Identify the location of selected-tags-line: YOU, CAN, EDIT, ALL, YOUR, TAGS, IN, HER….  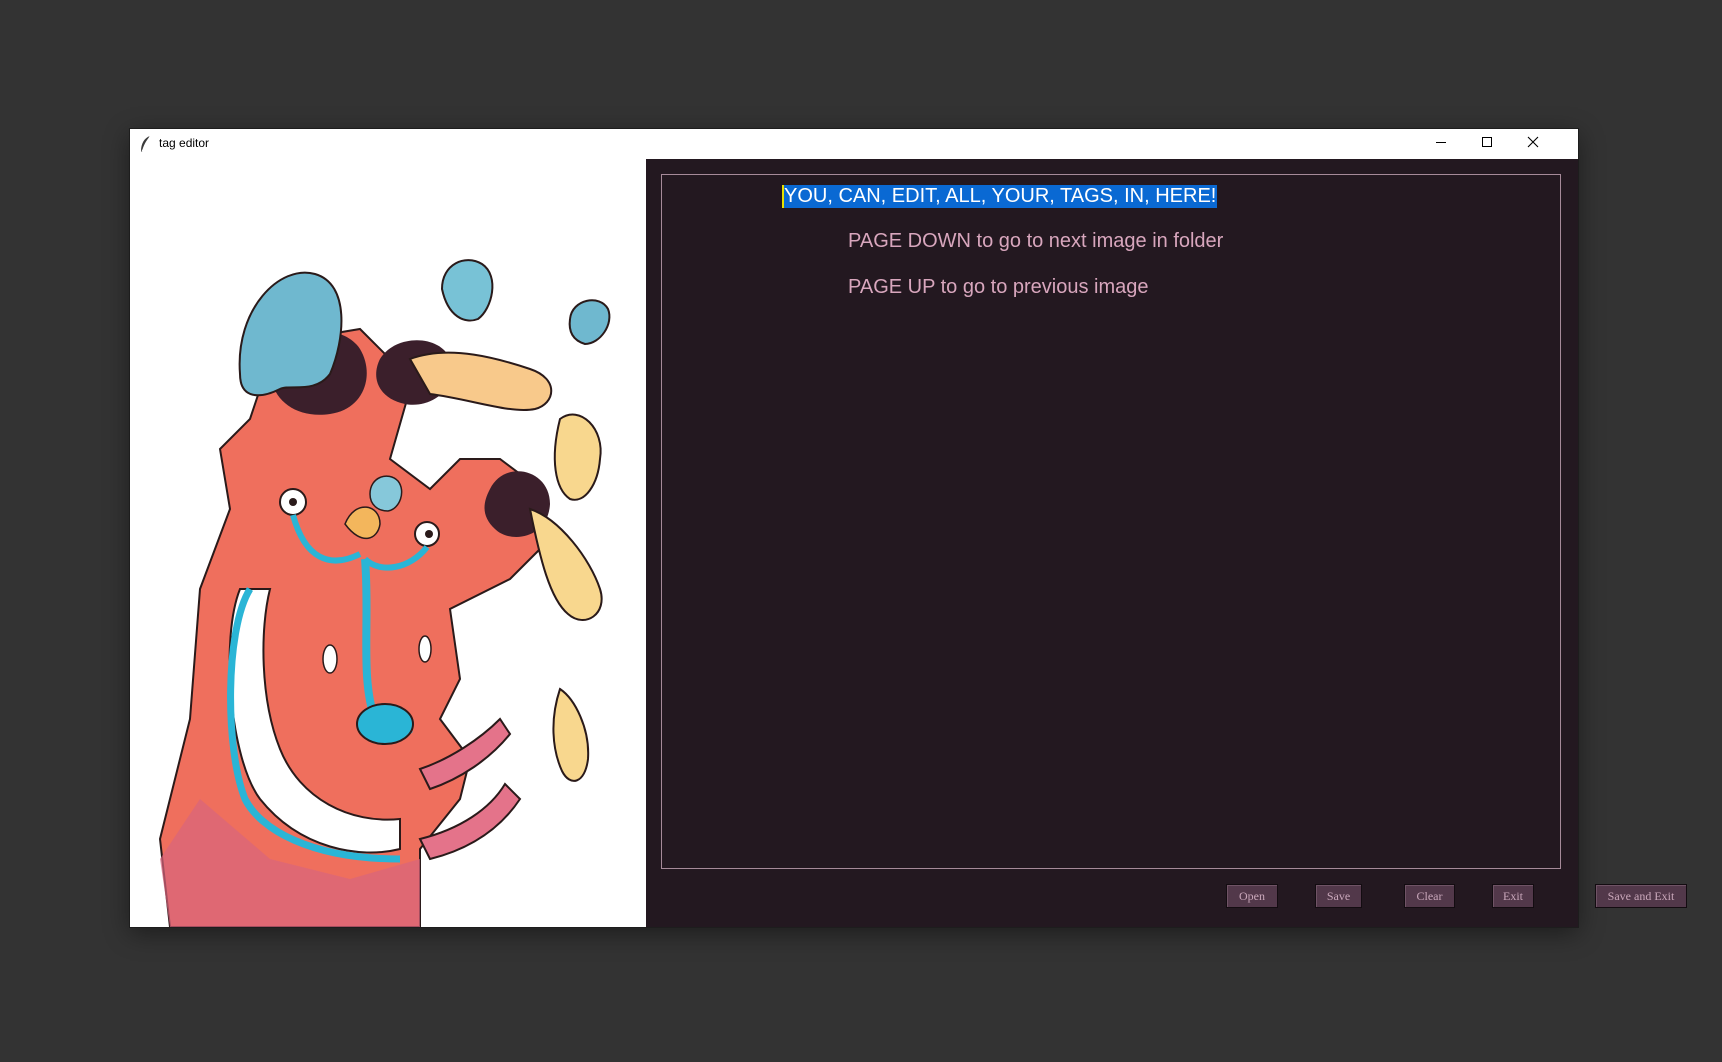
(1000, 196).